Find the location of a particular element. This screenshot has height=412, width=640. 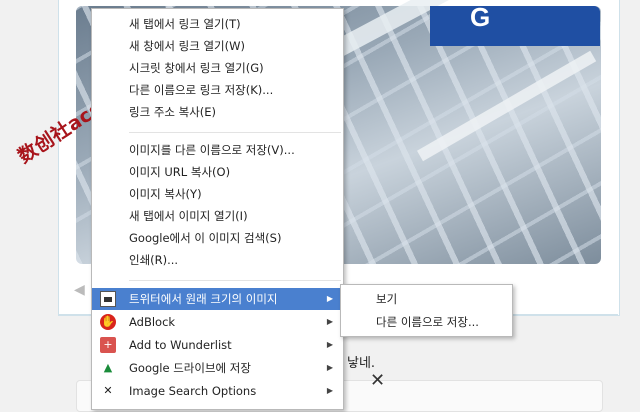

menu-item-open-image-new-tab: 새 탭에서 이미지 열기(I) is located at coordinates (217, 216).